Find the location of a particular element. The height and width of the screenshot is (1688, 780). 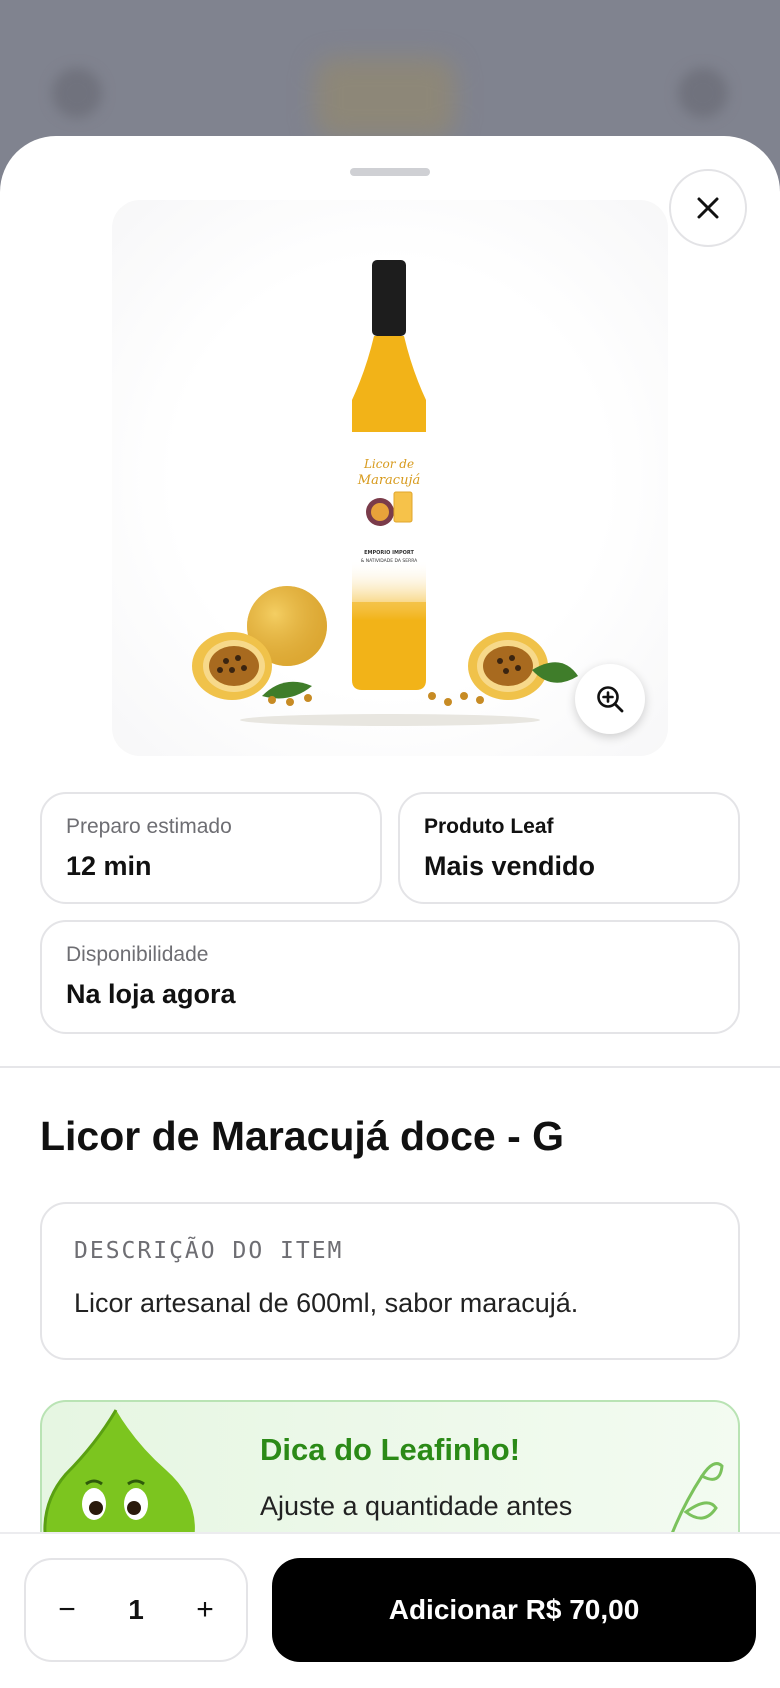

product-title: Licor de Maracujá doce - G is located at coordinates (302, 1136).